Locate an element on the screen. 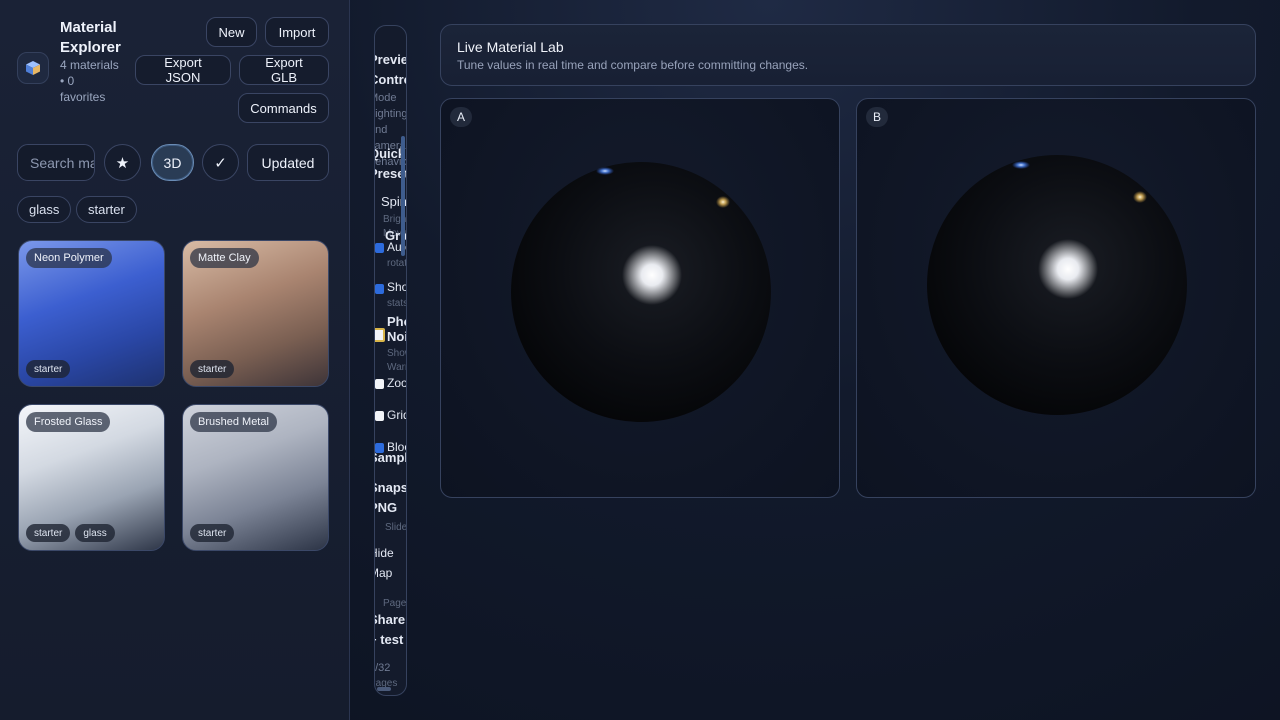 This screenshot has width=1280, height=720. material-name: Brushed Metal is located at coordinates (233, 422).